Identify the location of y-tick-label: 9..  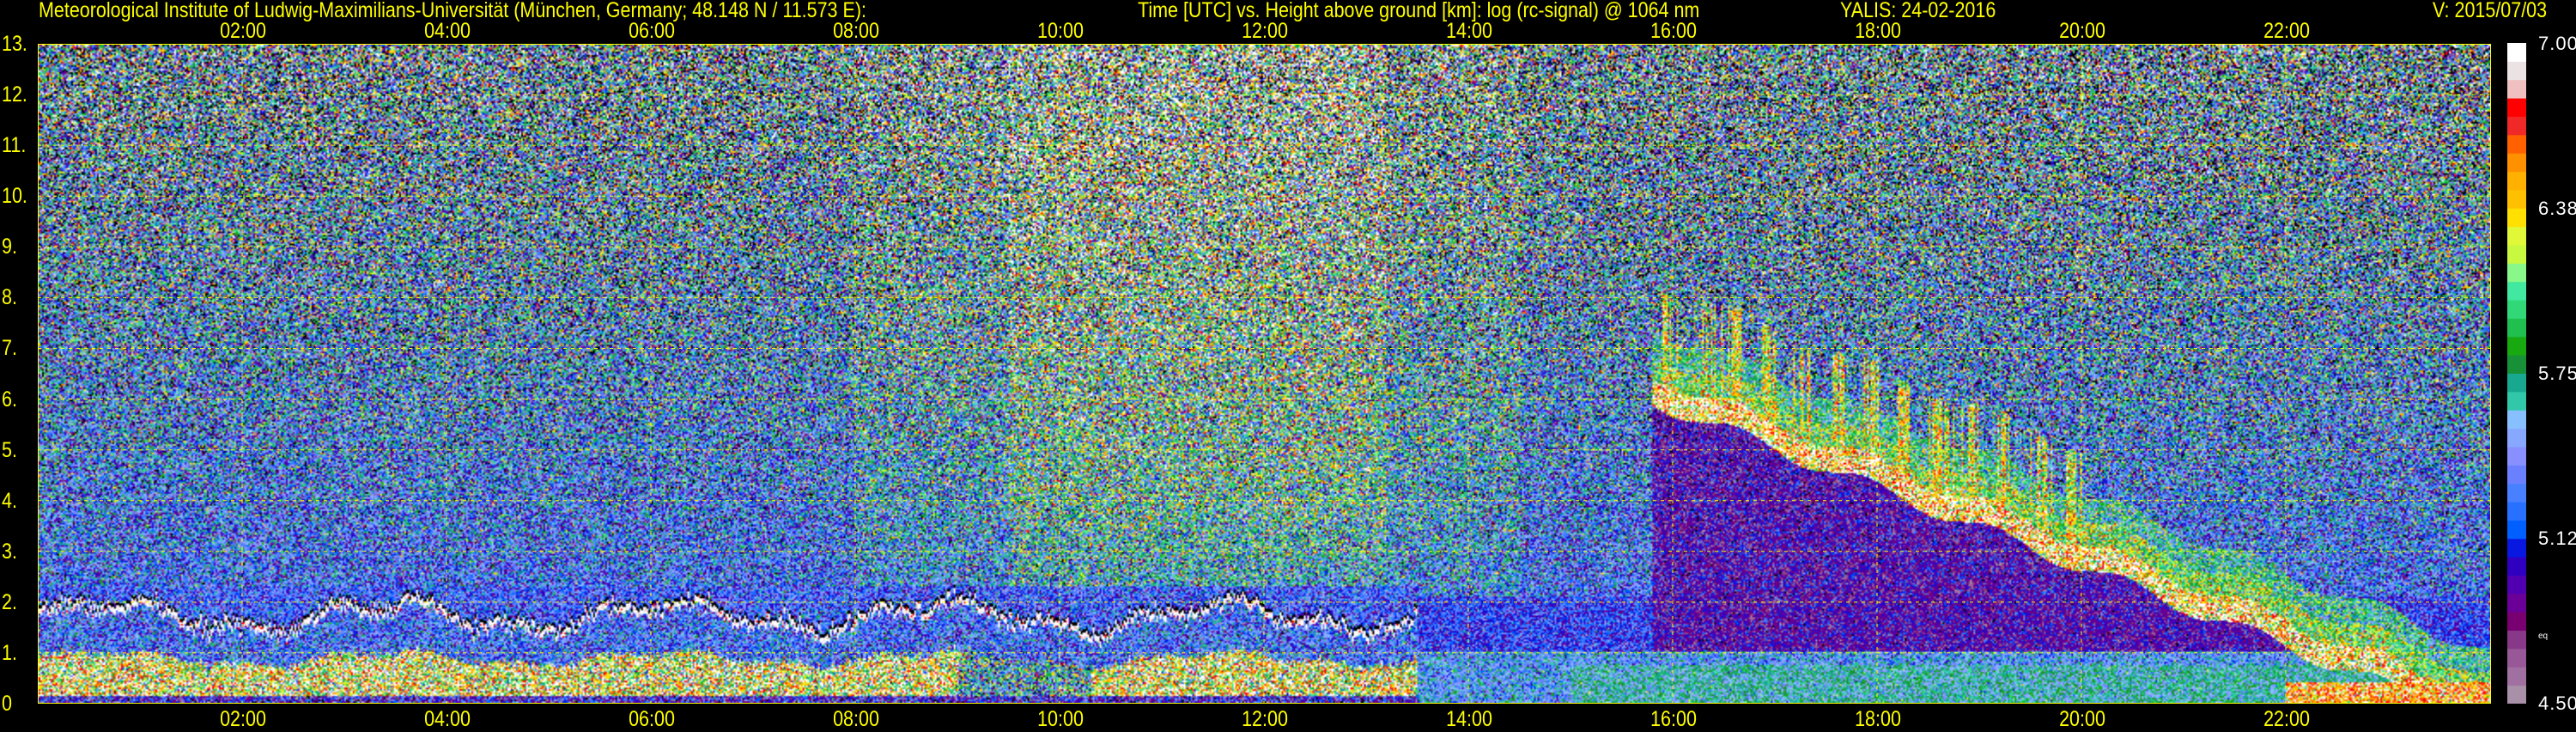
(9, 247).